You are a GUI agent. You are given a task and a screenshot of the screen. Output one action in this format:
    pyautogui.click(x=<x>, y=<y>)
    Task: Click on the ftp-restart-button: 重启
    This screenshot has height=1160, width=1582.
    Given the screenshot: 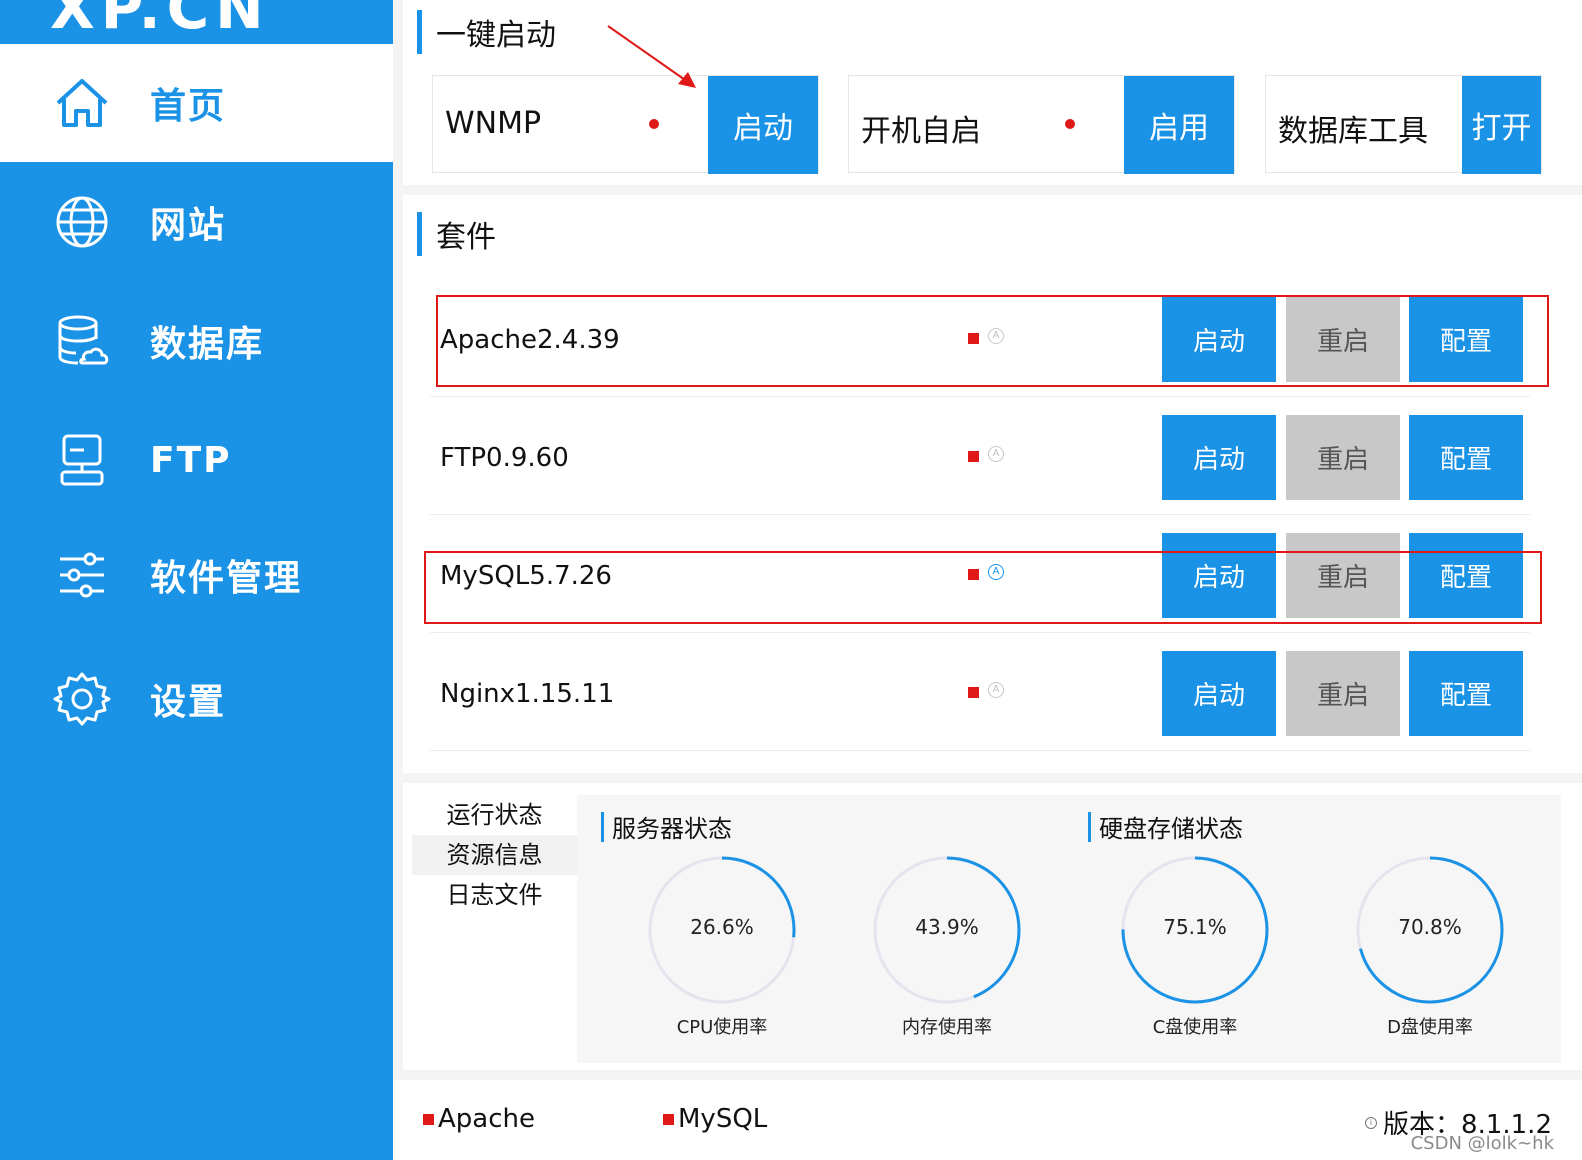 What is the action you would take?
    pyautogui.click(x=1343, y=457)
    